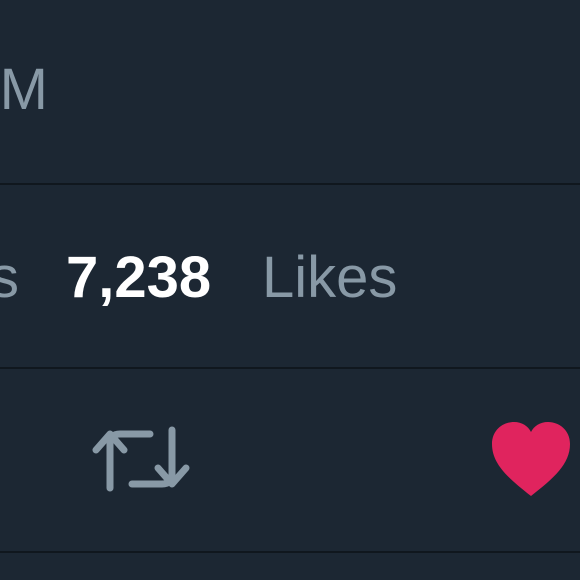  Describe the element at coordinates (329, 277) in the screenshot. I see `likes-label: Likes` at that location.